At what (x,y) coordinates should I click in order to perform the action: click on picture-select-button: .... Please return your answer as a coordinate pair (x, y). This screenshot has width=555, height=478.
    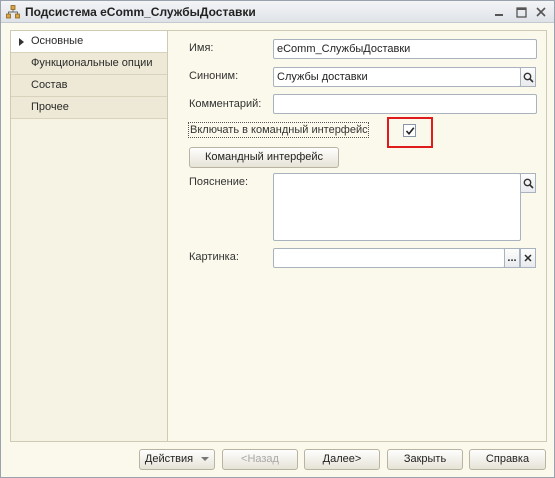
    Looking at the image, I should click on (512, 258).